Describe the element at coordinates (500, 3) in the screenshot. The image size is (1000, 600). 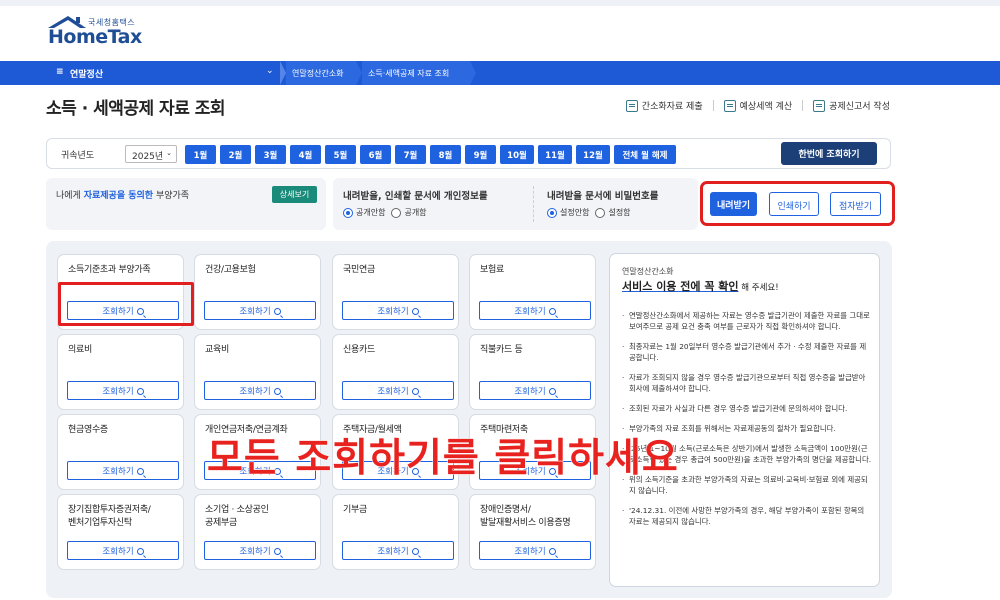
I see `top-strip` at that location.